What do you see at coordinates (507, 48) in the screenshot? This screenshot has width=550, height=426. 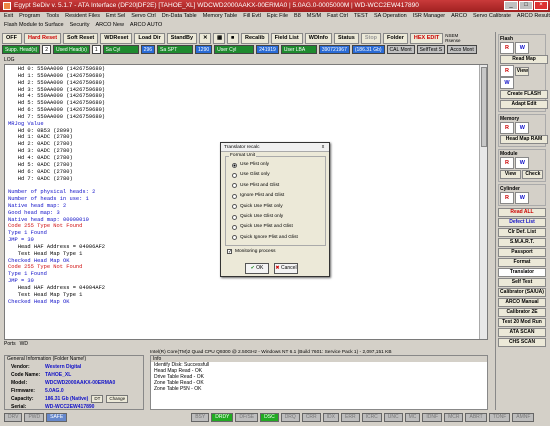 I see `flash-read-icon: R` at bounding box center [507, 48].